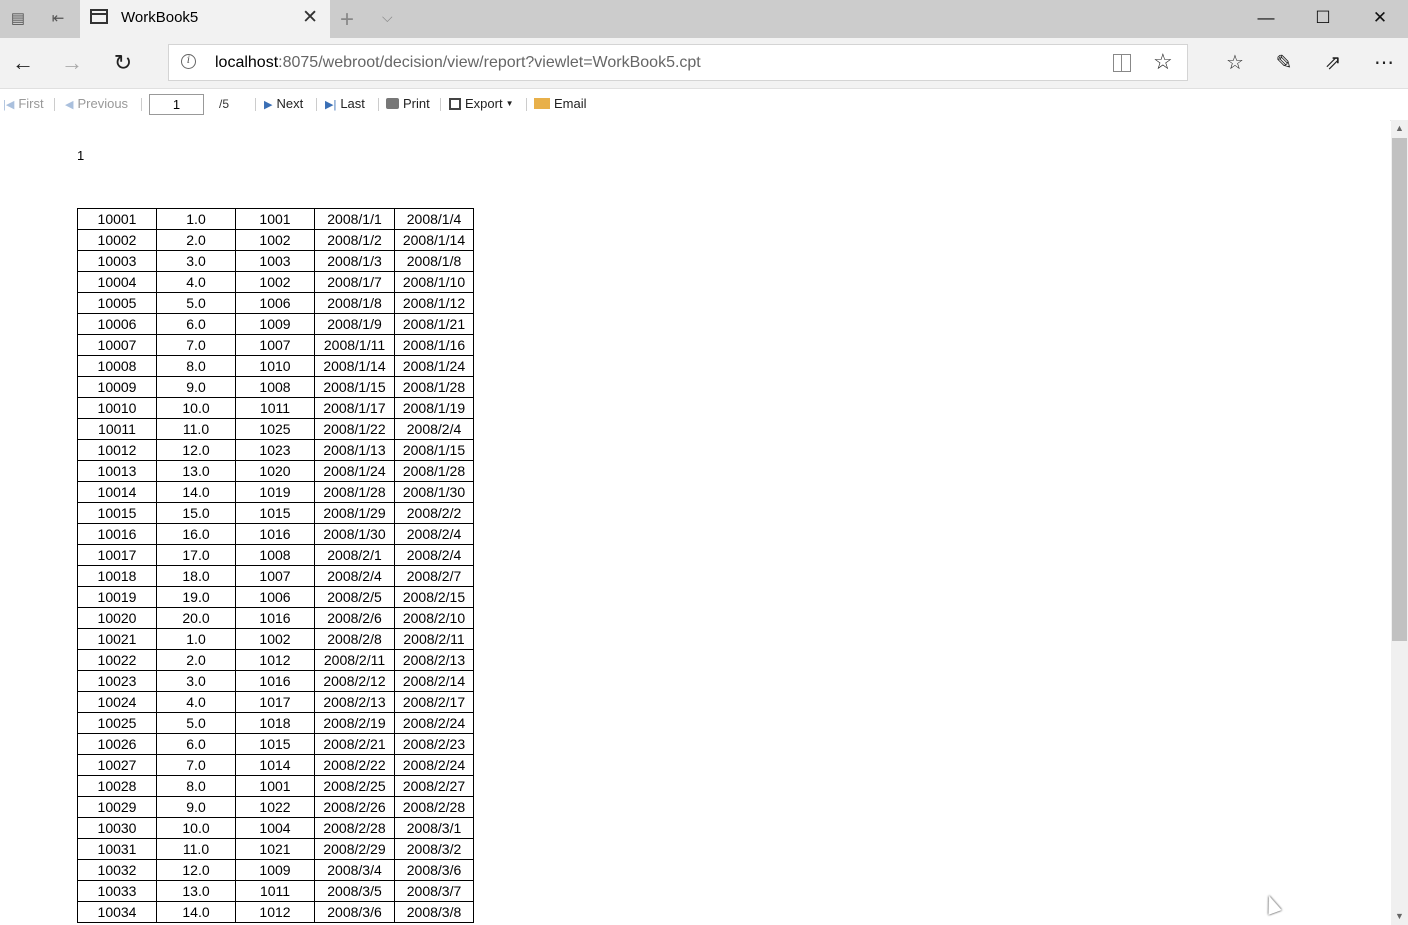 This screenshot has height=925, width=1408. What do you see at coordinates (1384, 63) in the screenshot?
I see `more-options-icon: ⋯` at bounding box center [1384, 63].